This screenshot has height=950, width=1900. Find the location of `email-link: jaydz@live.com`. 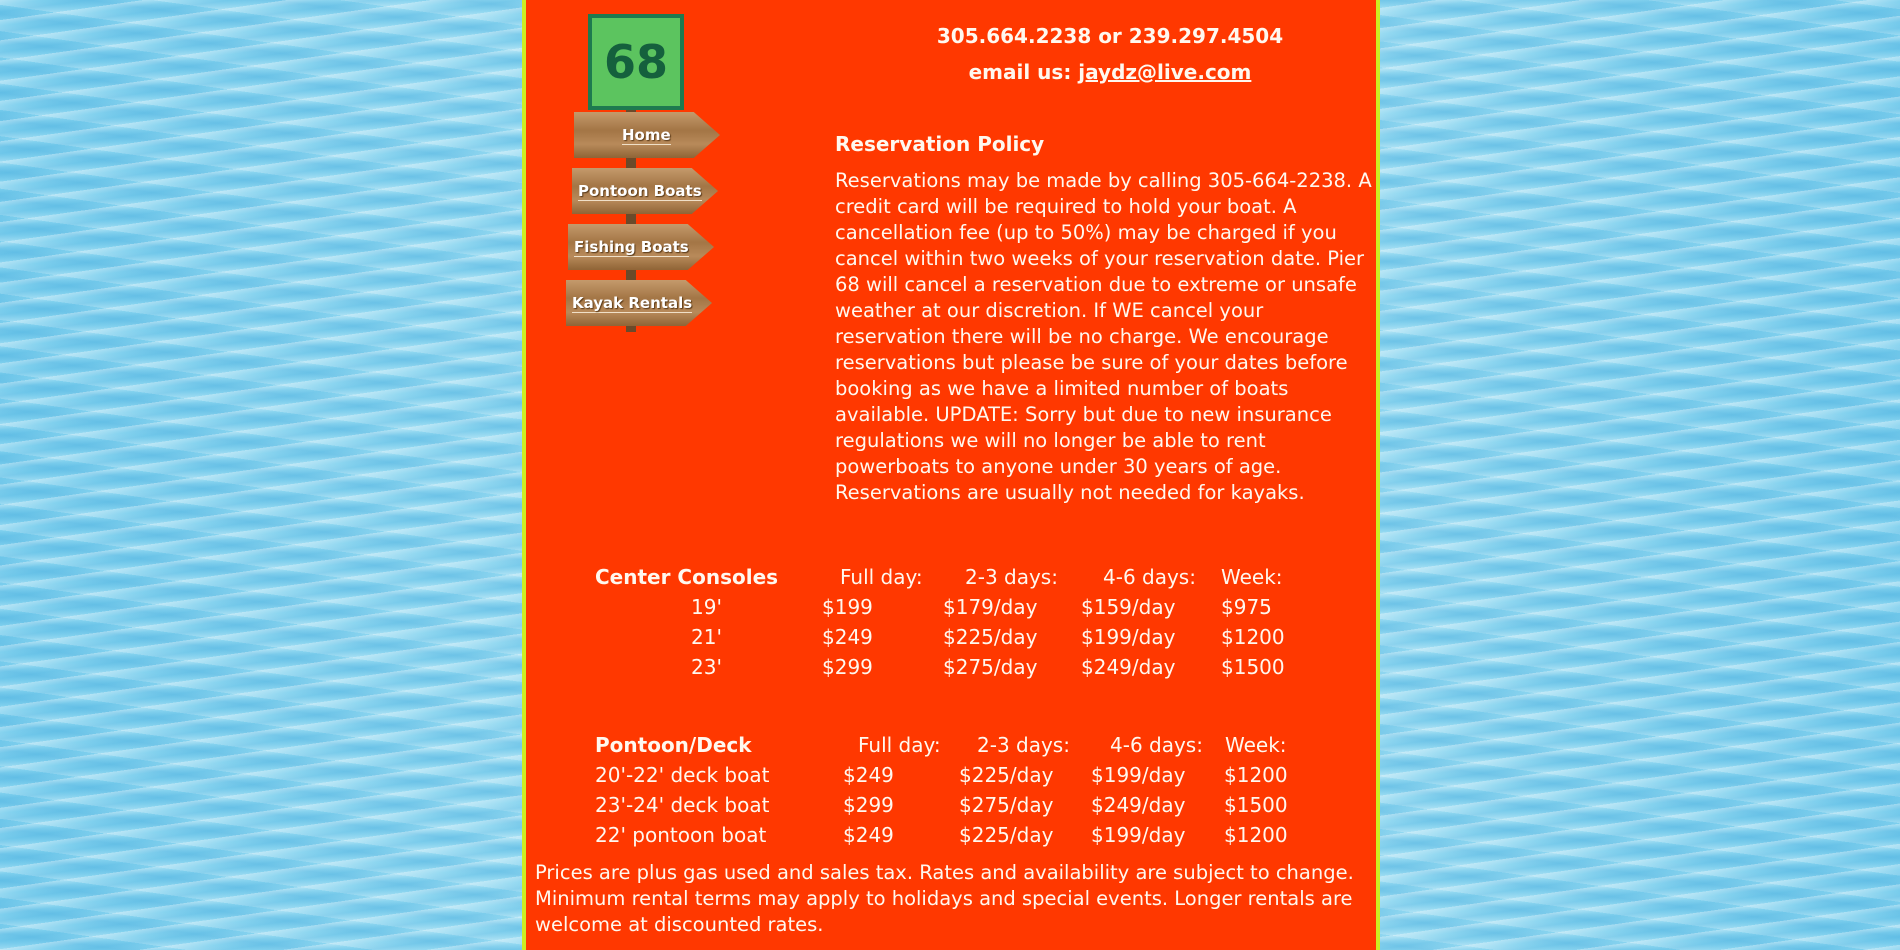

email-link: jaydz@live.com is located at coordinates (1164, 72).